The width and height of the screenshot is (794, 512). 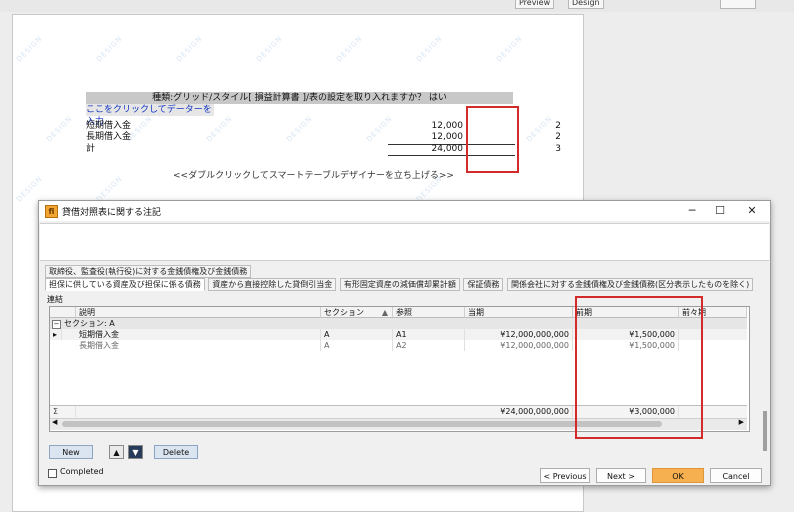 What do you see at coordinates (323, 126) in the screenshot?
I see `doc-row: 短期借入金 12,000 2` at bounding box center [323, 126].